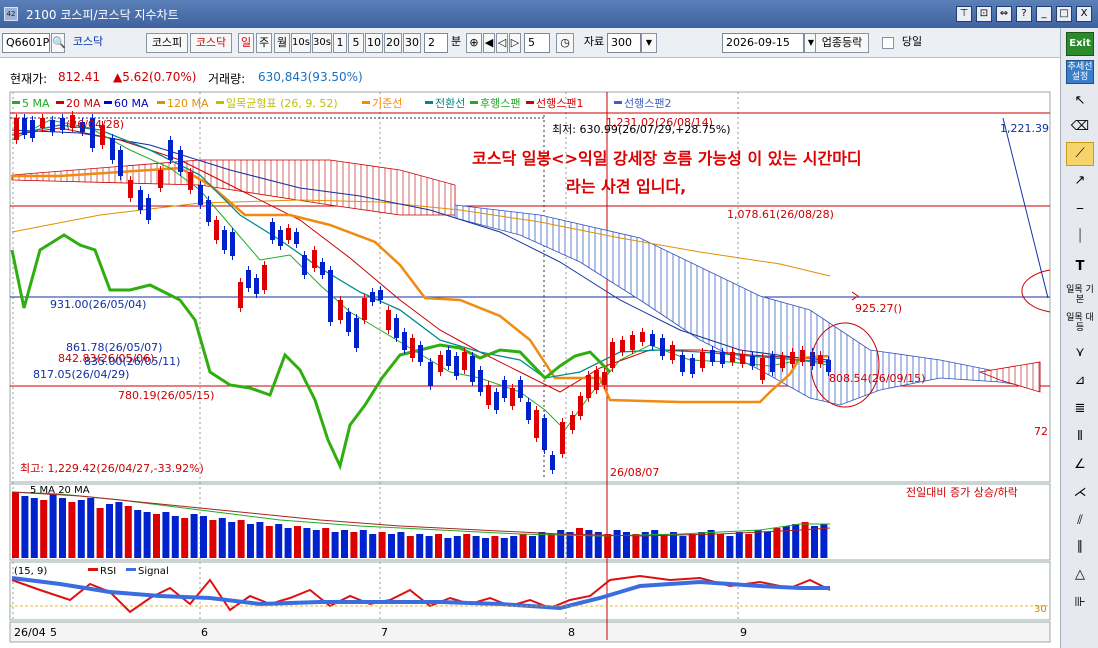 This screenshot has width=1098, height=648. What do you see at coordinates (301, 43) in the screenshot?
I see `period-10s-button: 10s` at bounding box center [301, 43].